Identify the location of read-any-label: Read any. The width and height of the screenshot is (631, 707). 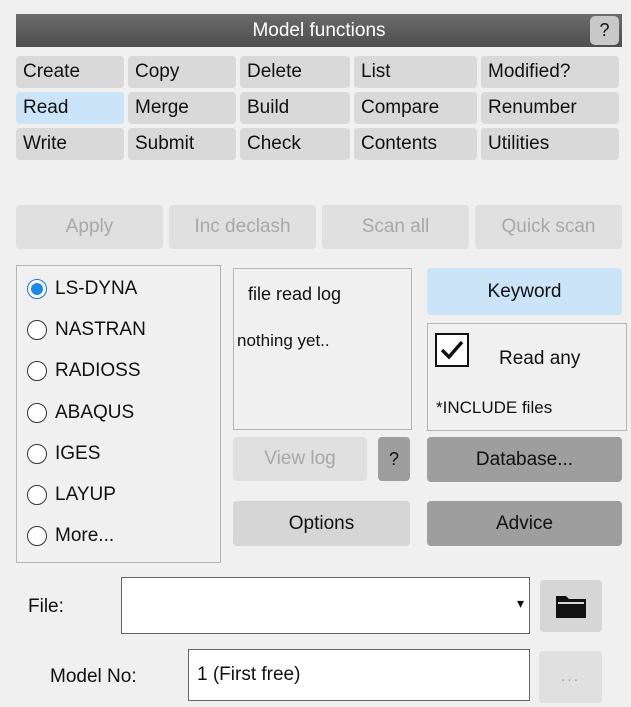
(540, 358).